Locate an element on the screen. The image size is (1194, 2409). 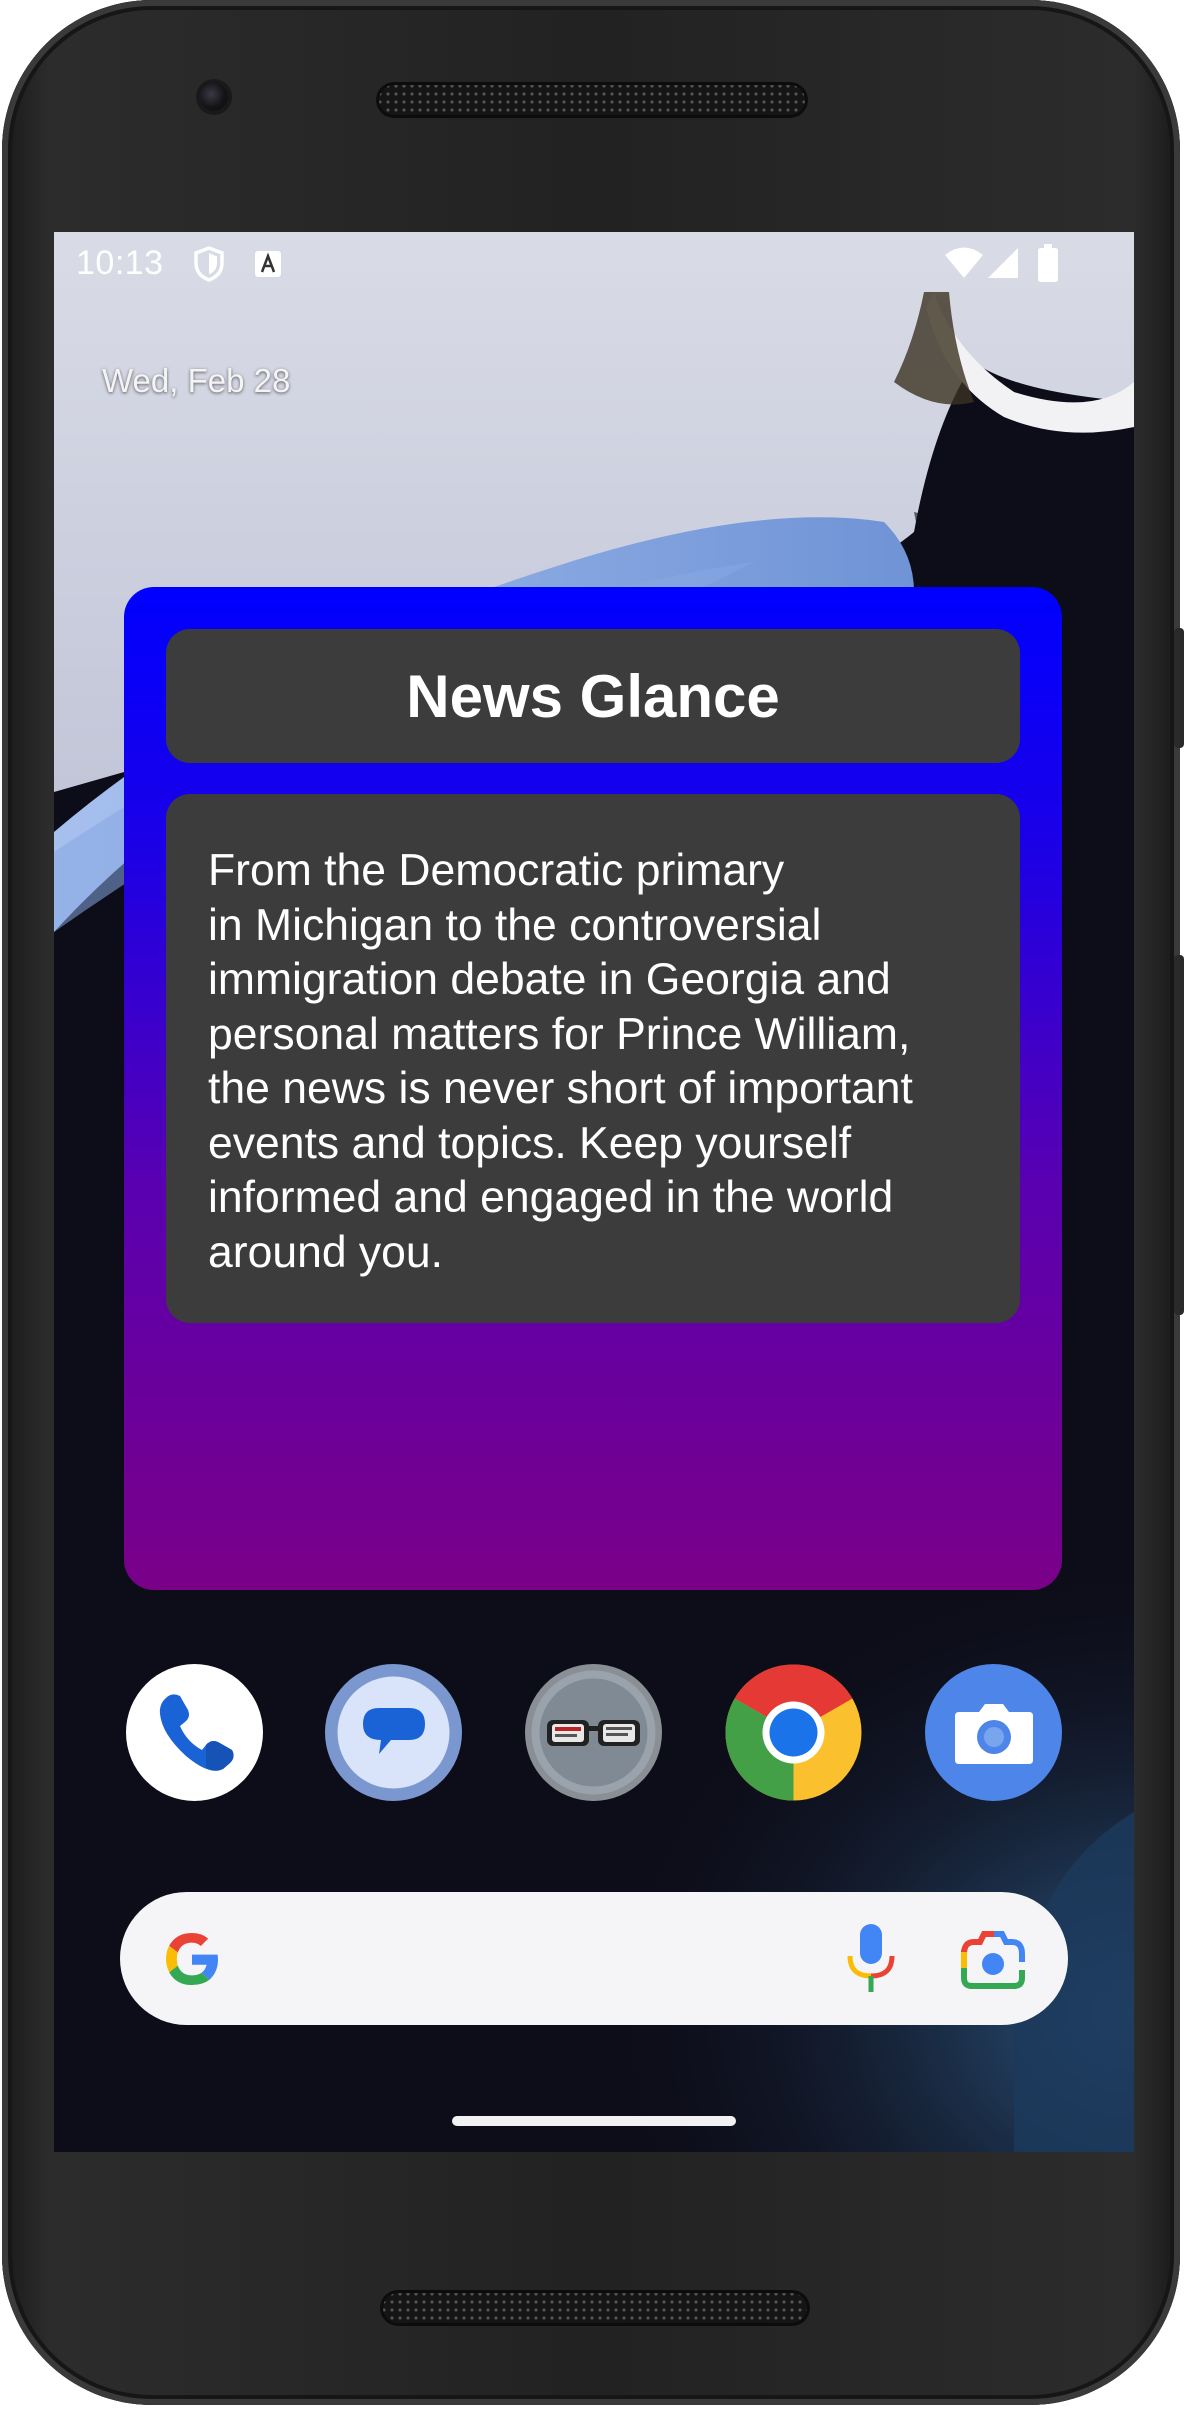
news-glasses-icon is located at coordinates (593, 1732).